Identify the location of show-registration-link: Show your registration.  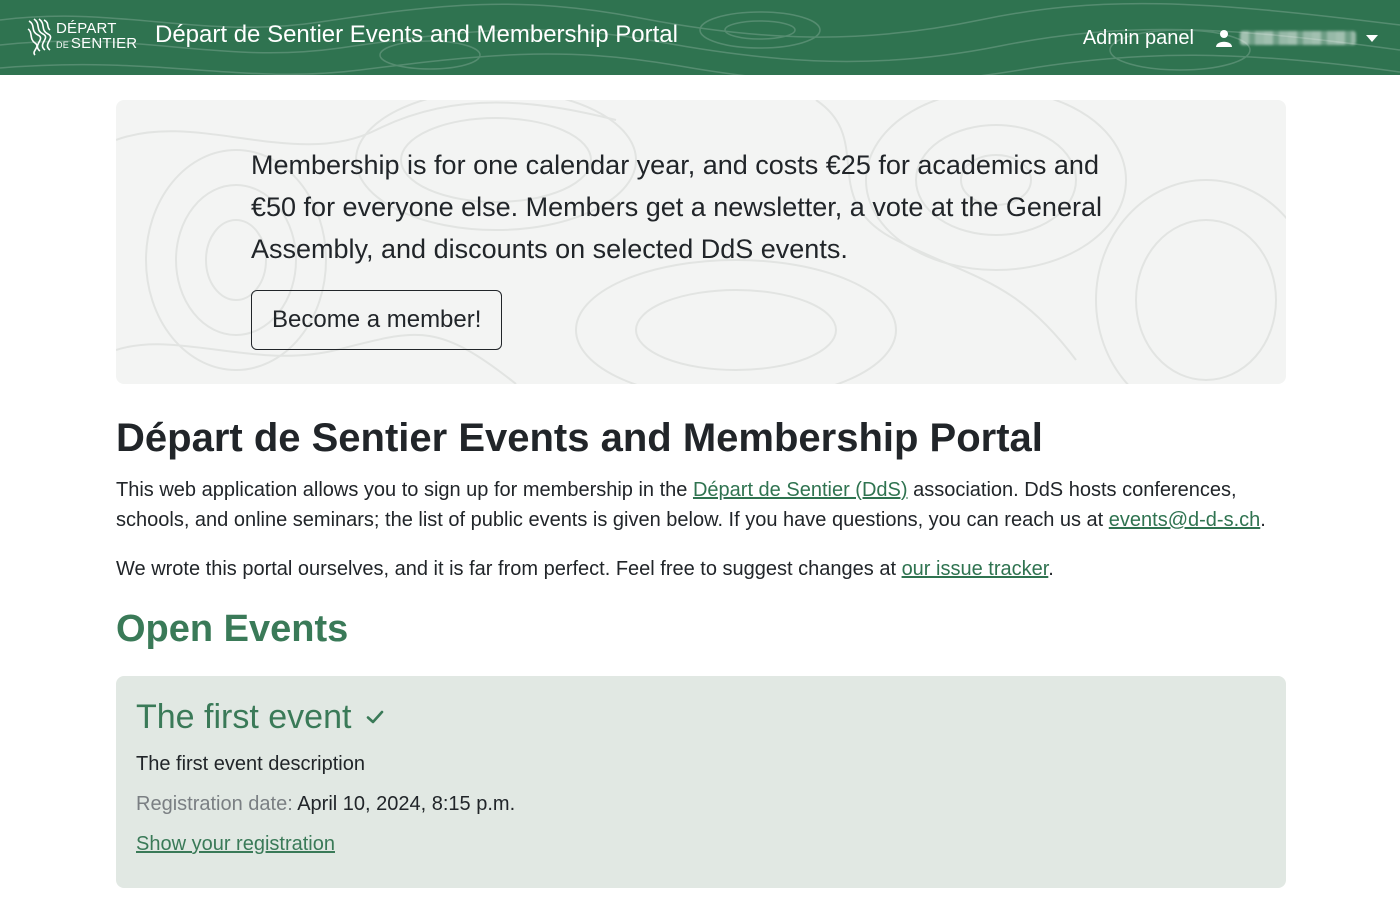
(235, 844).